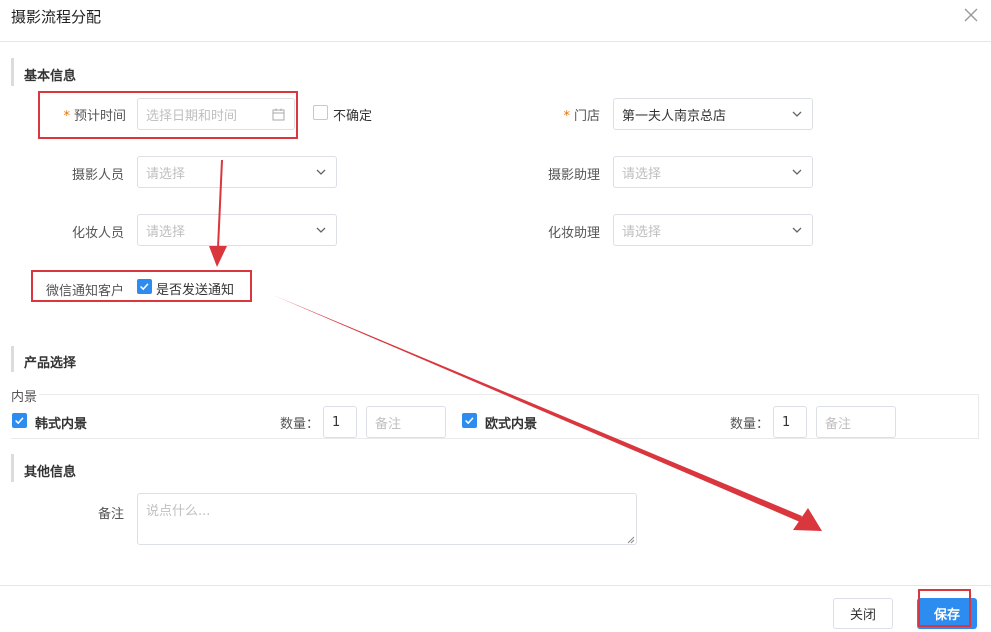 This screenshot has height=632, width=991. I want to click on annotation-arrow-head-down, so click(218, 256).